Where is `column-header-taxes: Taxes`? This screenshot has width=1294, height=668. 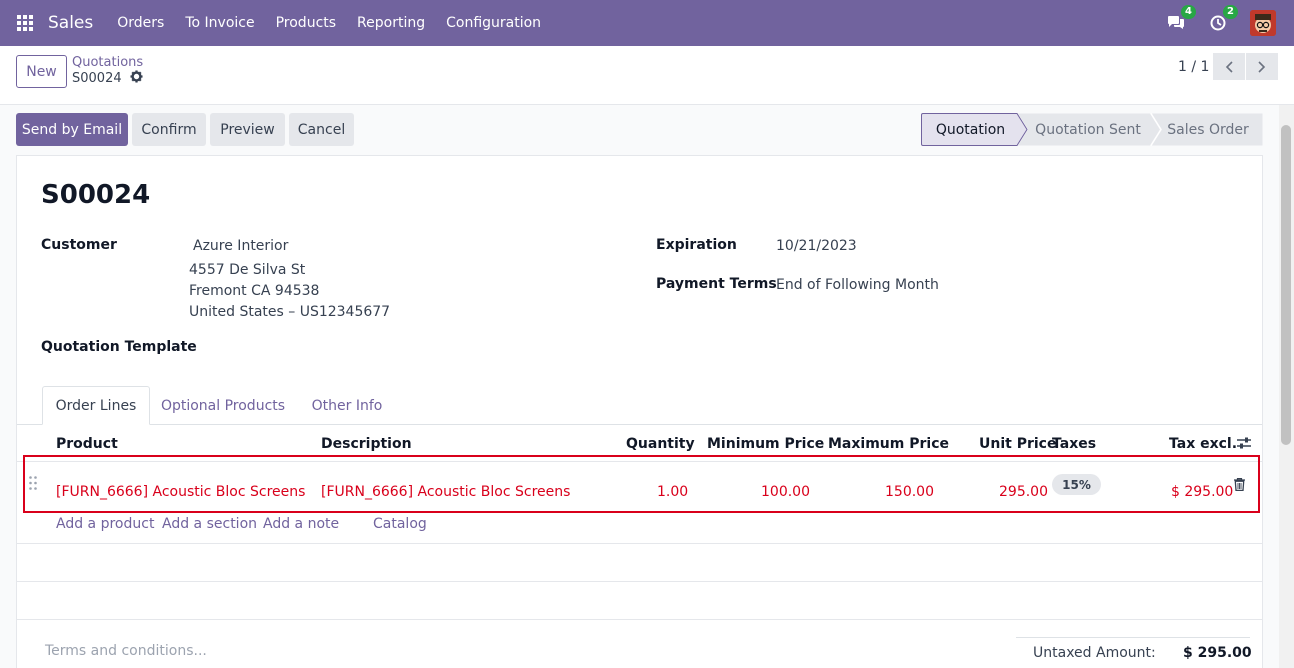
column-header-taxes: Taxes is located at coordinates (1074, 444).